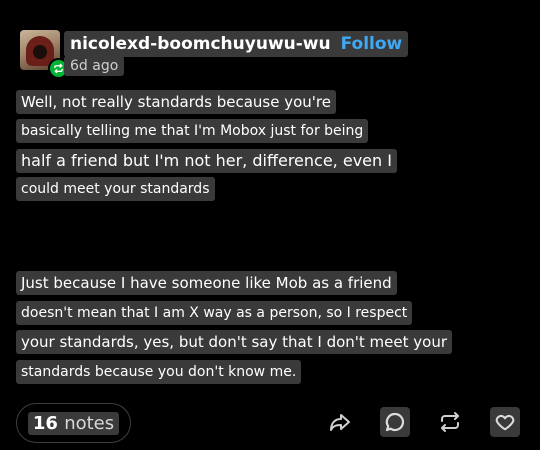 The width and height of the screenshot is (540, 450). Describe the element at coordinates (115, 189) in the screenshot. I see `text-line-4: could meet your standards` at that location.